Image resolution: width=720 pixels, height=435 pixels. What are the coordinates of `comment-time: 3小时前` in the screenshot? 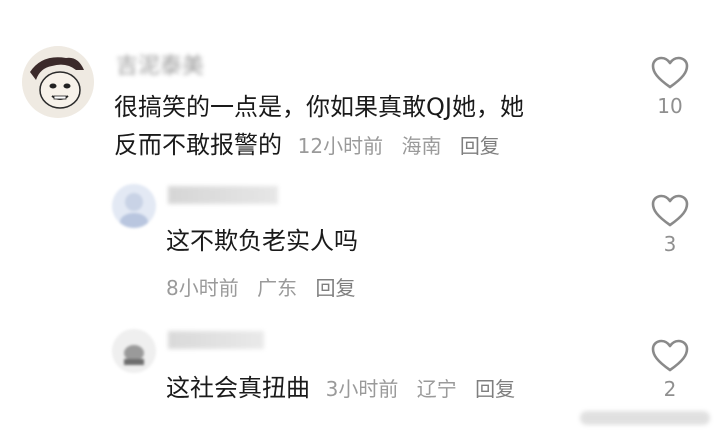 It's located at (362, 389).